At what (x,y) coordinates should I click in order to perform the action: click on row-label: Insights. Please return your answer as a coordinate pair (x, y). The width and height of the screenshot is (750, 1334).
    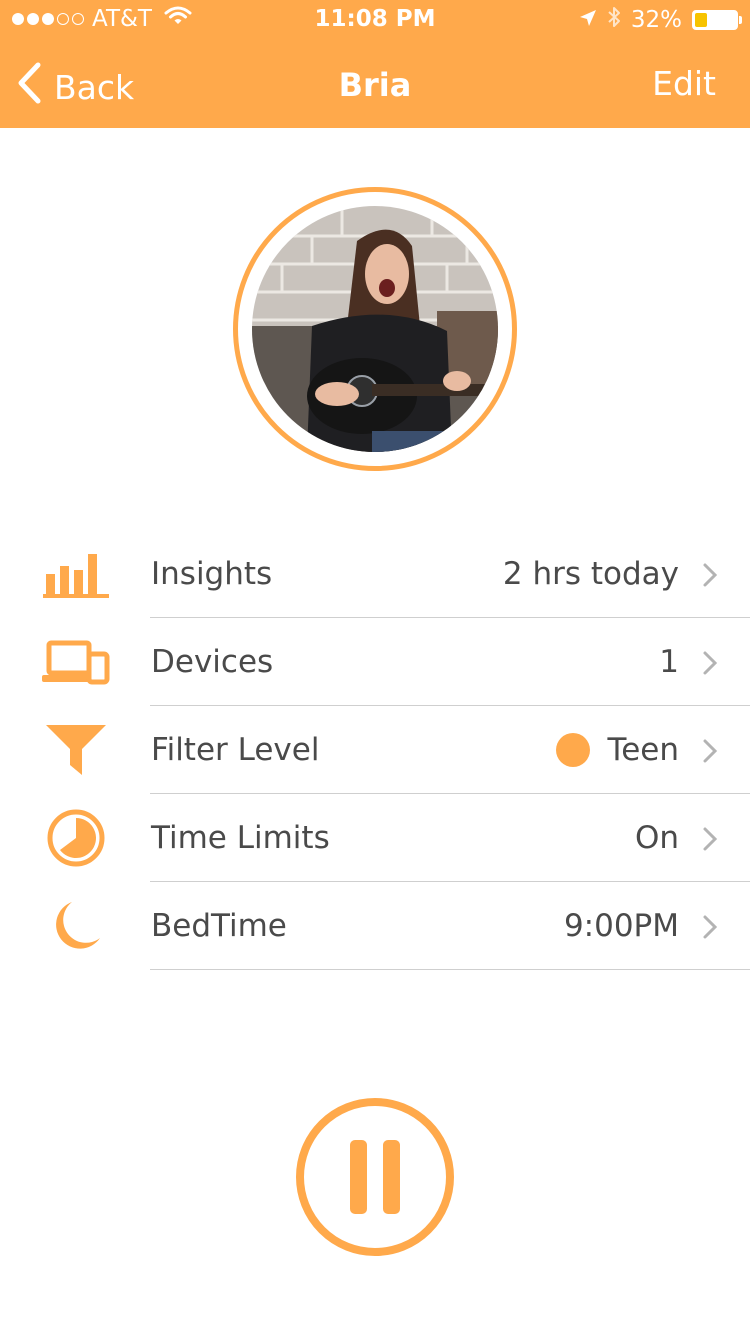
    Looking at the image, I should click on (212, 574).